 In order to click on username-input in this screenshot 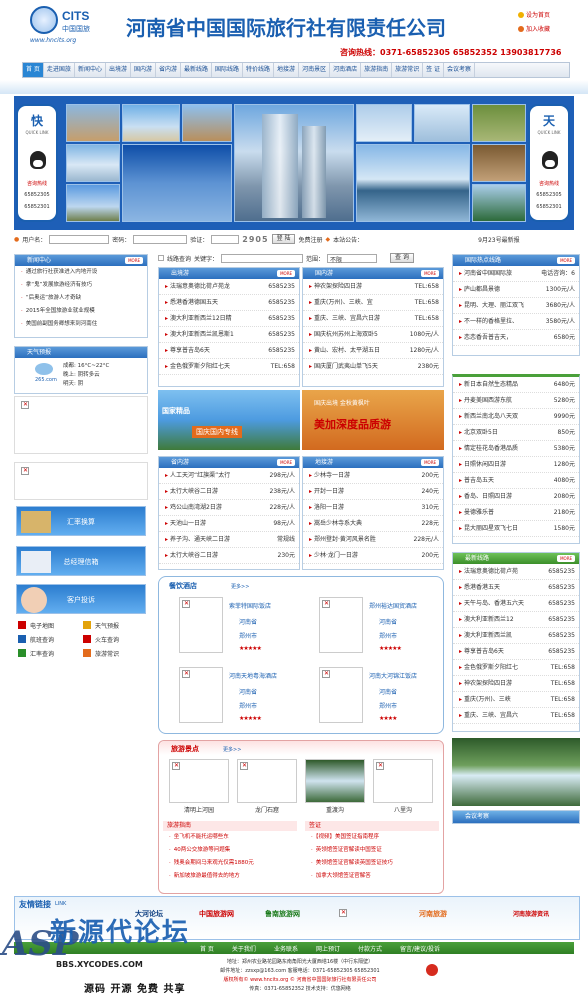, I will do `click(79, 239)`.